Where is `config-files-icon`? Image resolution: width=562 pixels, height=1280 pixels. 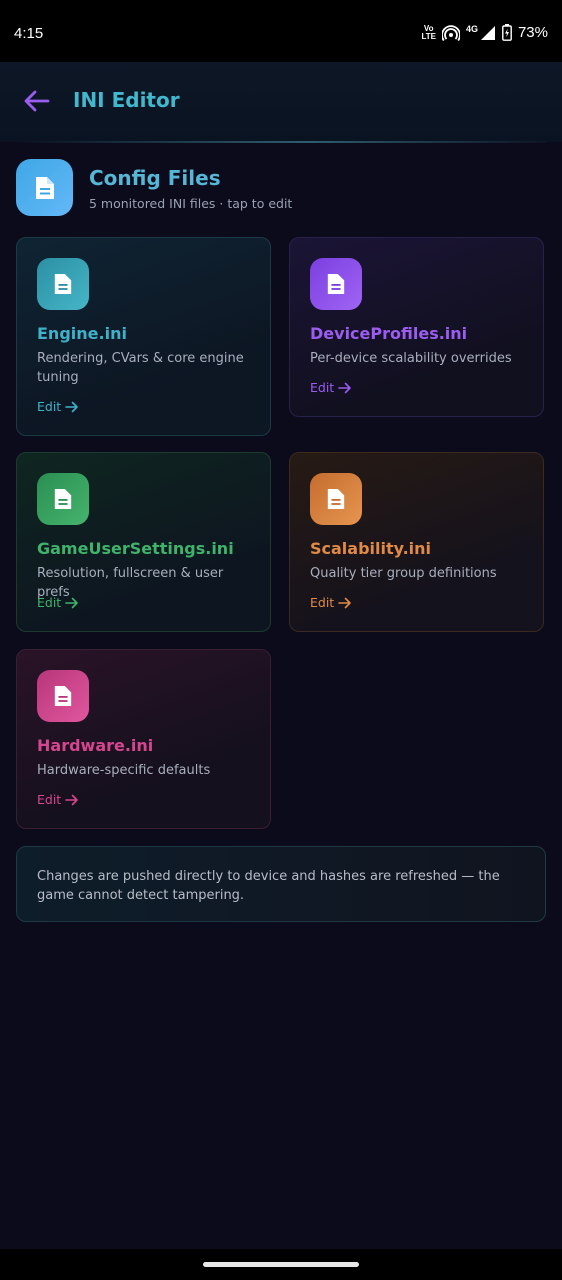 config-files-icon is located at coordinates (44, 187).